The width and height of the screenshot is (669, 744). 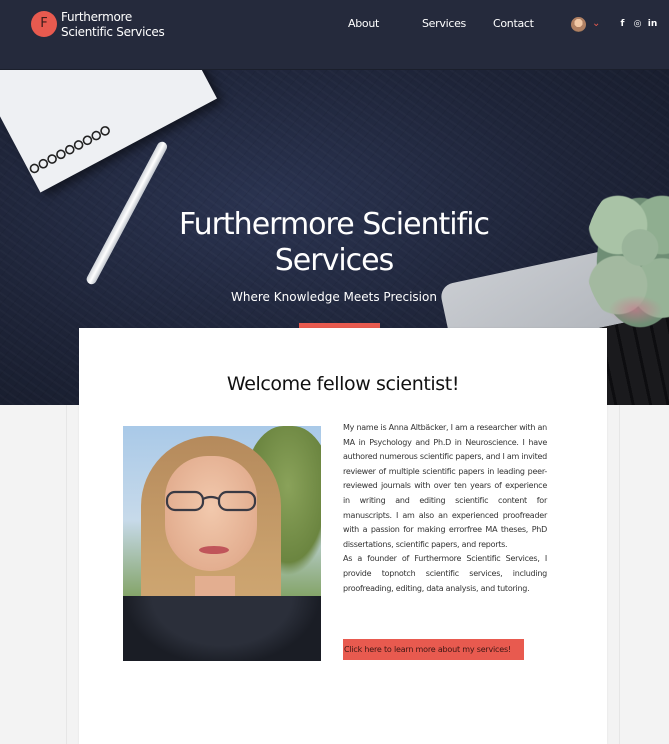 What do you see at coordinates (363, 23) in the screenshot?
I see `nav-about: About` at bounding box center [363, 23].